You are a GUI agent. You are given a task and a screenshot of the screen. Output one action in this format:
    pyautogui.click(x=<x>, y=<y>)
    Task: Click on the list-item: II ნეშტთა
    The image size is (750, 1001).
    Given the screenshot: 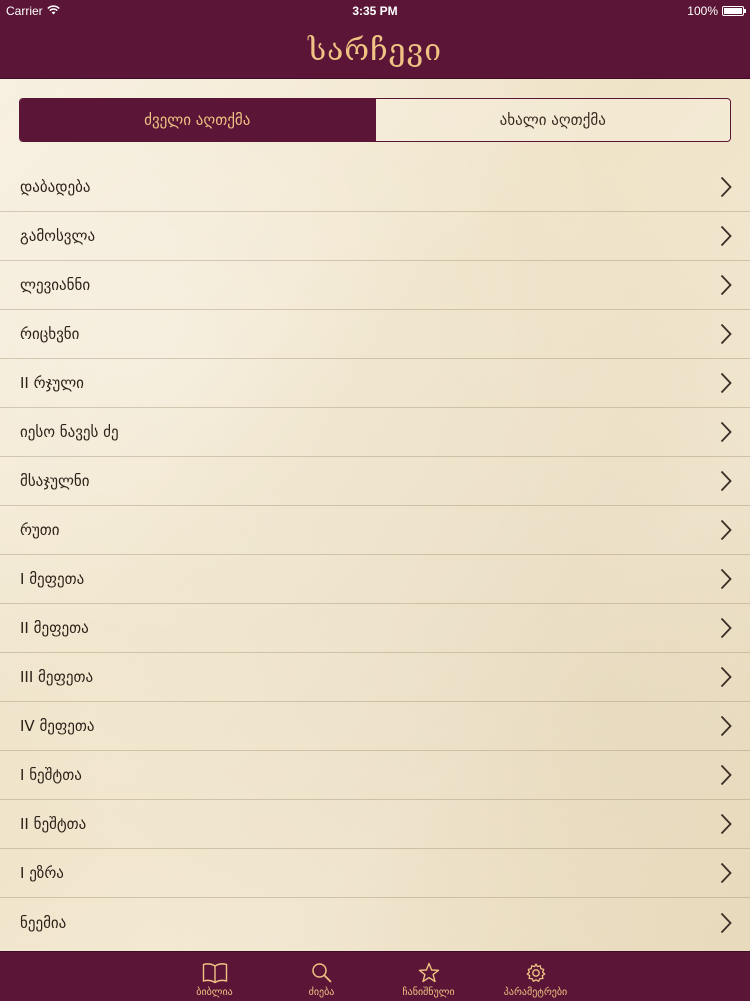 What is the action you would take?
    pyautogui.click(x=375, y=824)
    